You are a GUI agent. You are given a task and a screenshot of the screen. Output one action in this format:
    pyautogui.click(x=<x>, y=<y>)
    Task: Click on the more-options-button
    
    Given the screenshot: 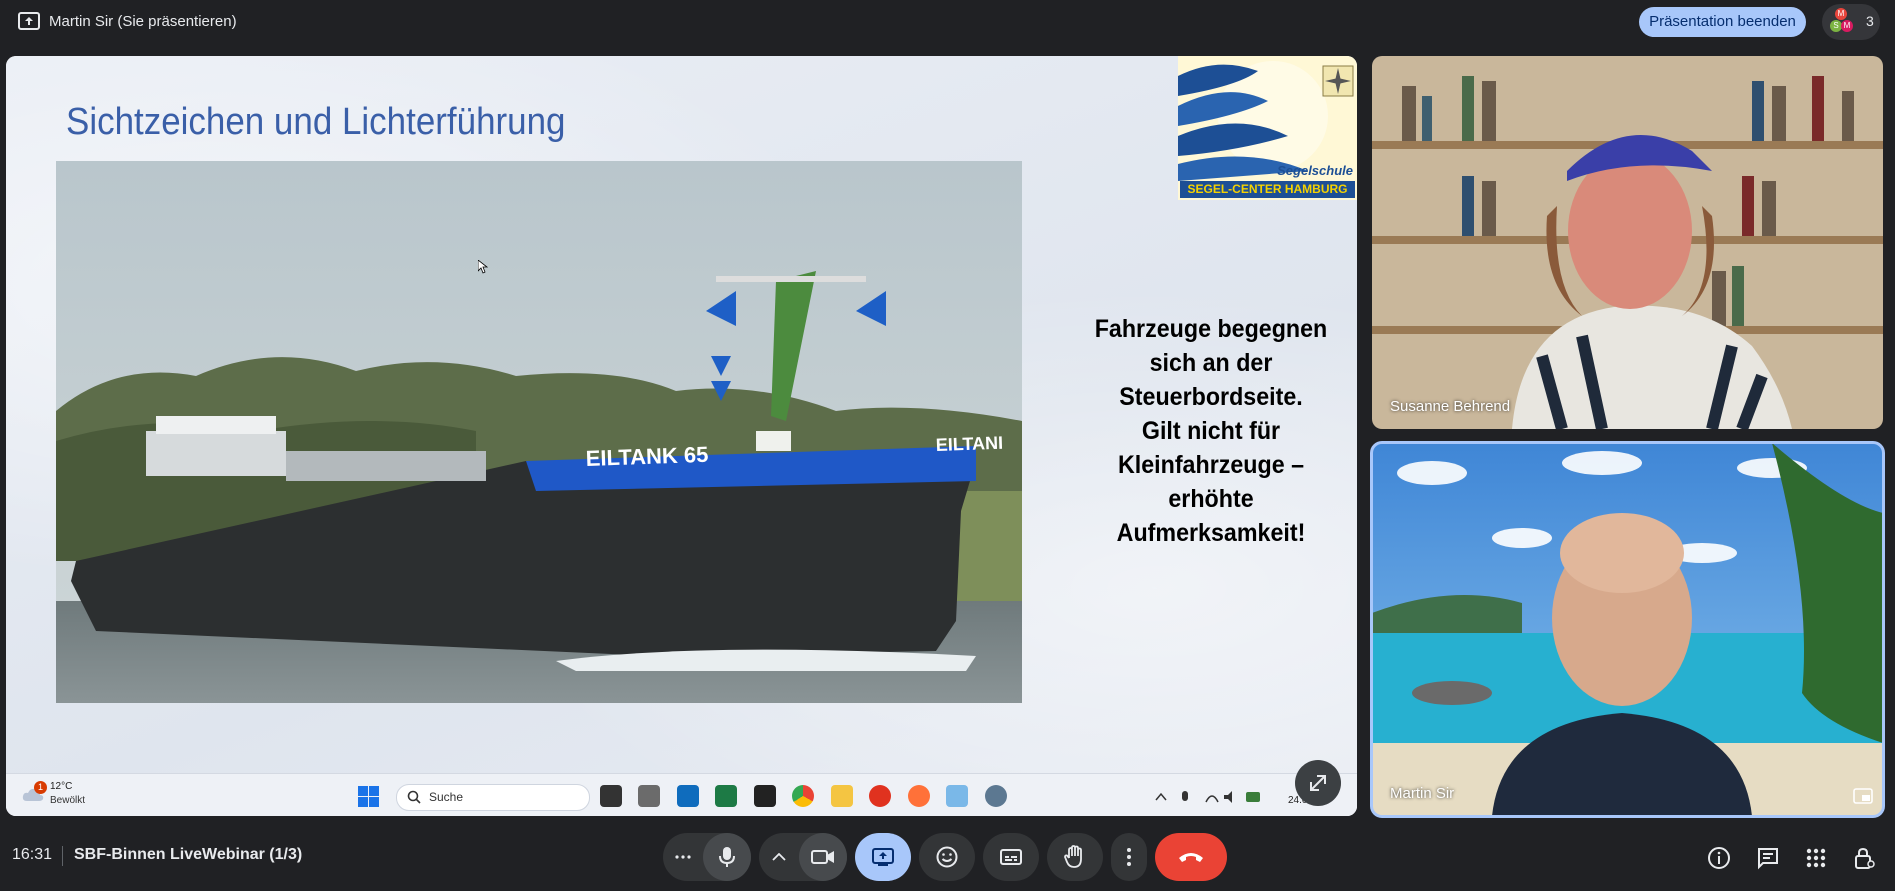 What is the action you would take?
    pyautogui.click(x=1129, y=857)
    